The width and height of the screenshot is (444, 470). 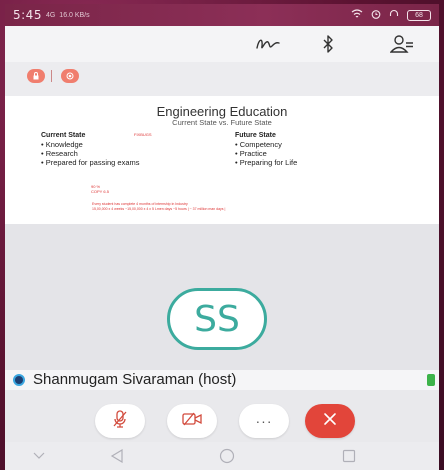 I want to click on back-icon, so click(x=117, y=456).